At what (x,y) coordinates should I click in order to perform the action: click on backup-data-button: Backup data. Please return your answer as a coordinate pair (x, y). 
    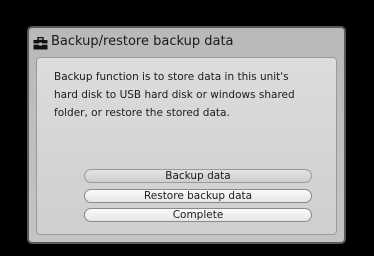
    Looking at the image, I should click on (198, 176).